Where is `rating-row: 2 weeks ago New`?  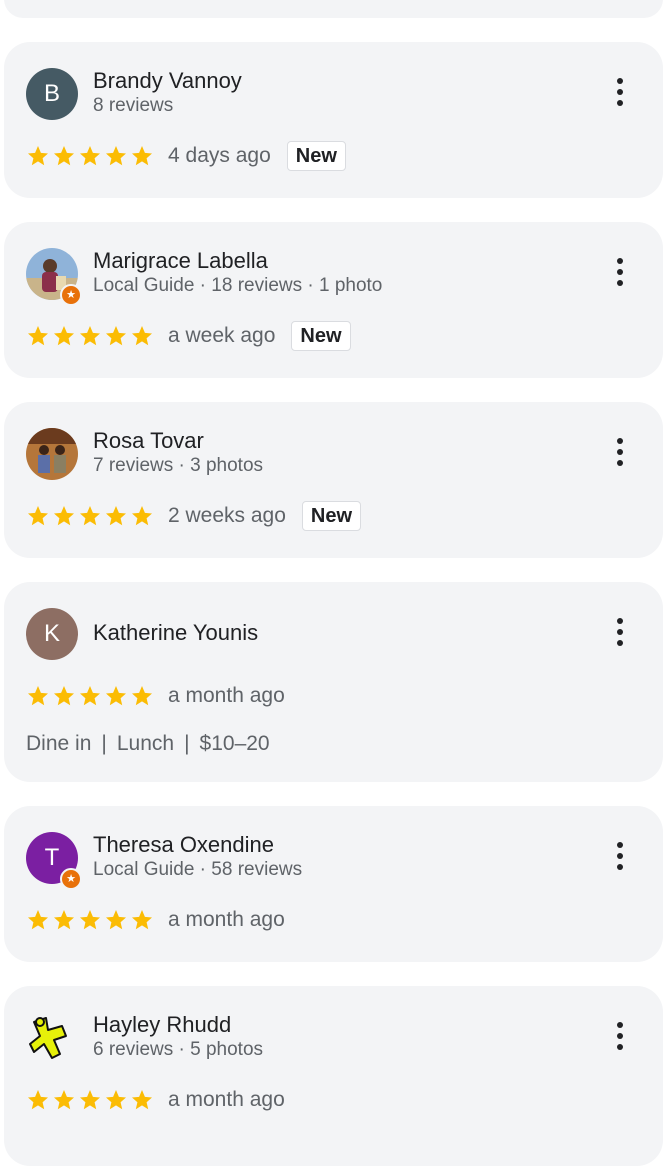 rating-row: 2 weeks ago New is located at coordinates (194, 516).